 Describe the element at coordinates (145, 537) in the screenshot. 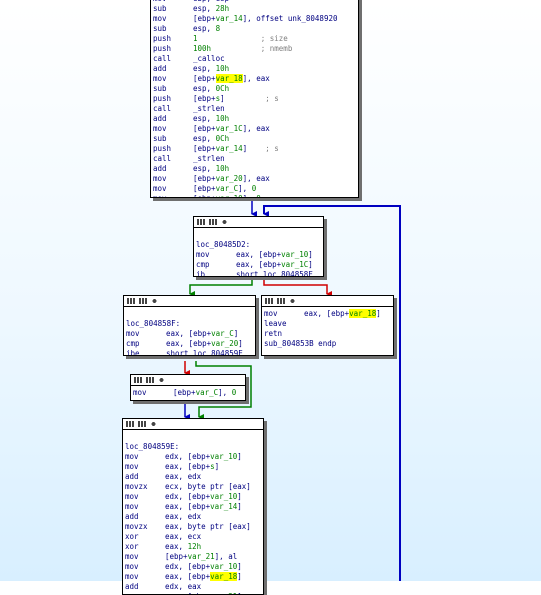

I see `asm-mnemonic: xor` at that location.